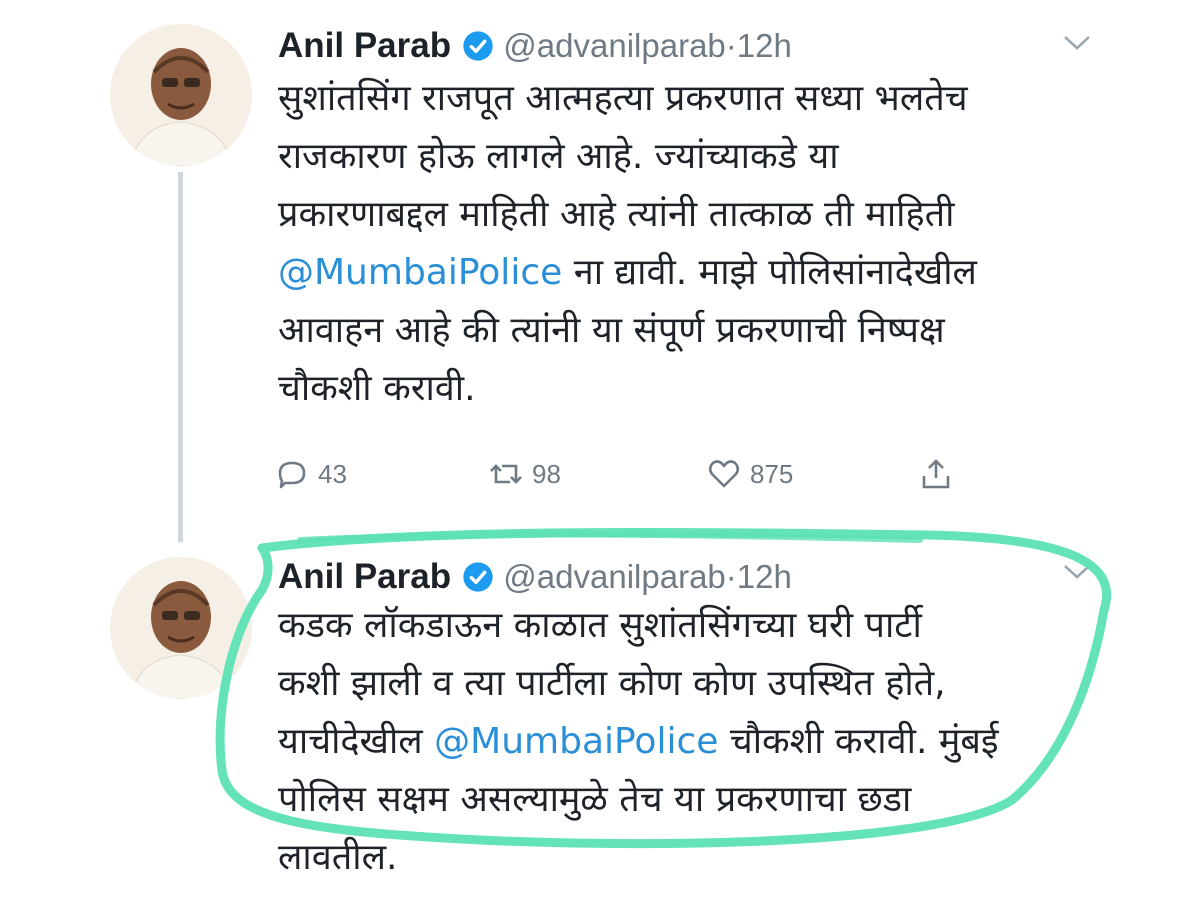 The height and width of the screenshot is (897, 1200). I want to click on share-button, so click(936, 474).